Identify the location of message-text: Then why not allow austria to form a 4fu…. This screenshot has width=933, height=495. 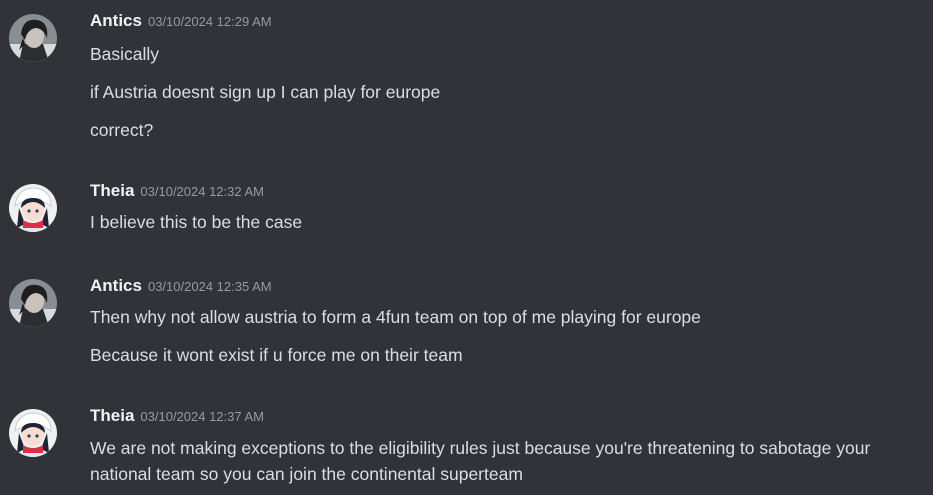
(395, 317).